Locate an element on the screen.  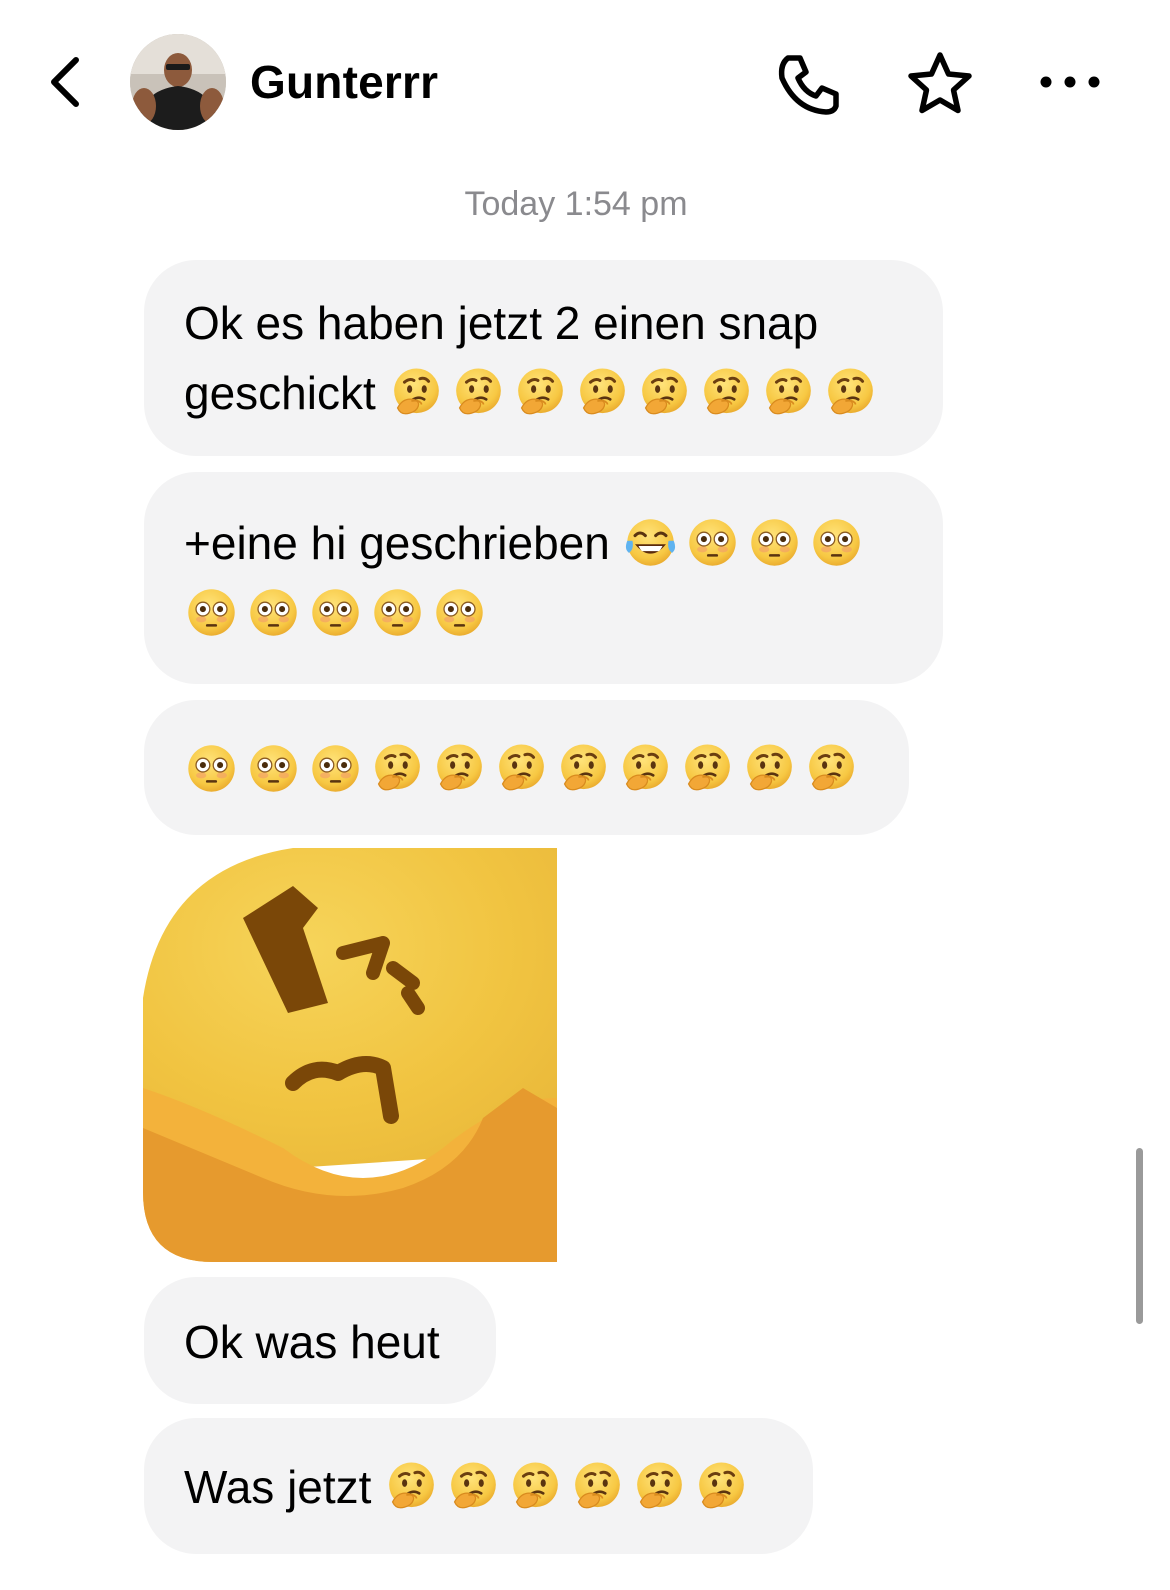
more-dots-icon is located at coordinates (1070, 82).